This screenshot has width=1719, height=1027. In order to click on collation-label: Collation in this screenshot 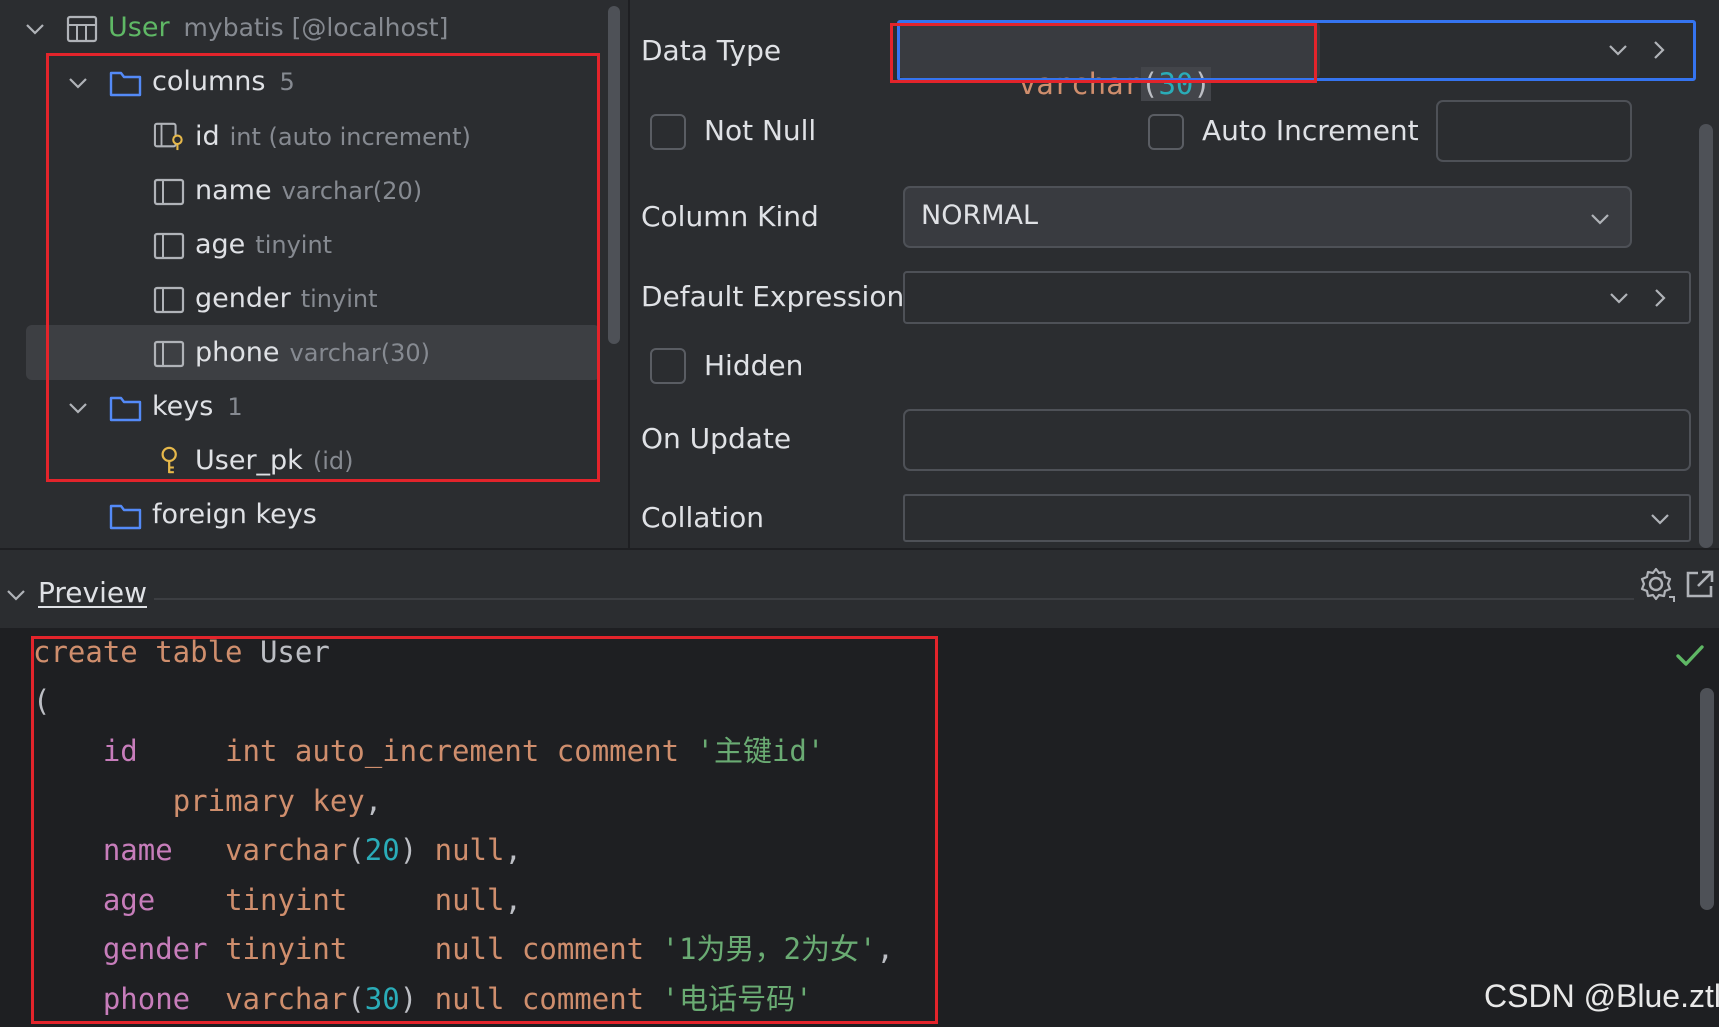, I will do `click(703, 517)`.